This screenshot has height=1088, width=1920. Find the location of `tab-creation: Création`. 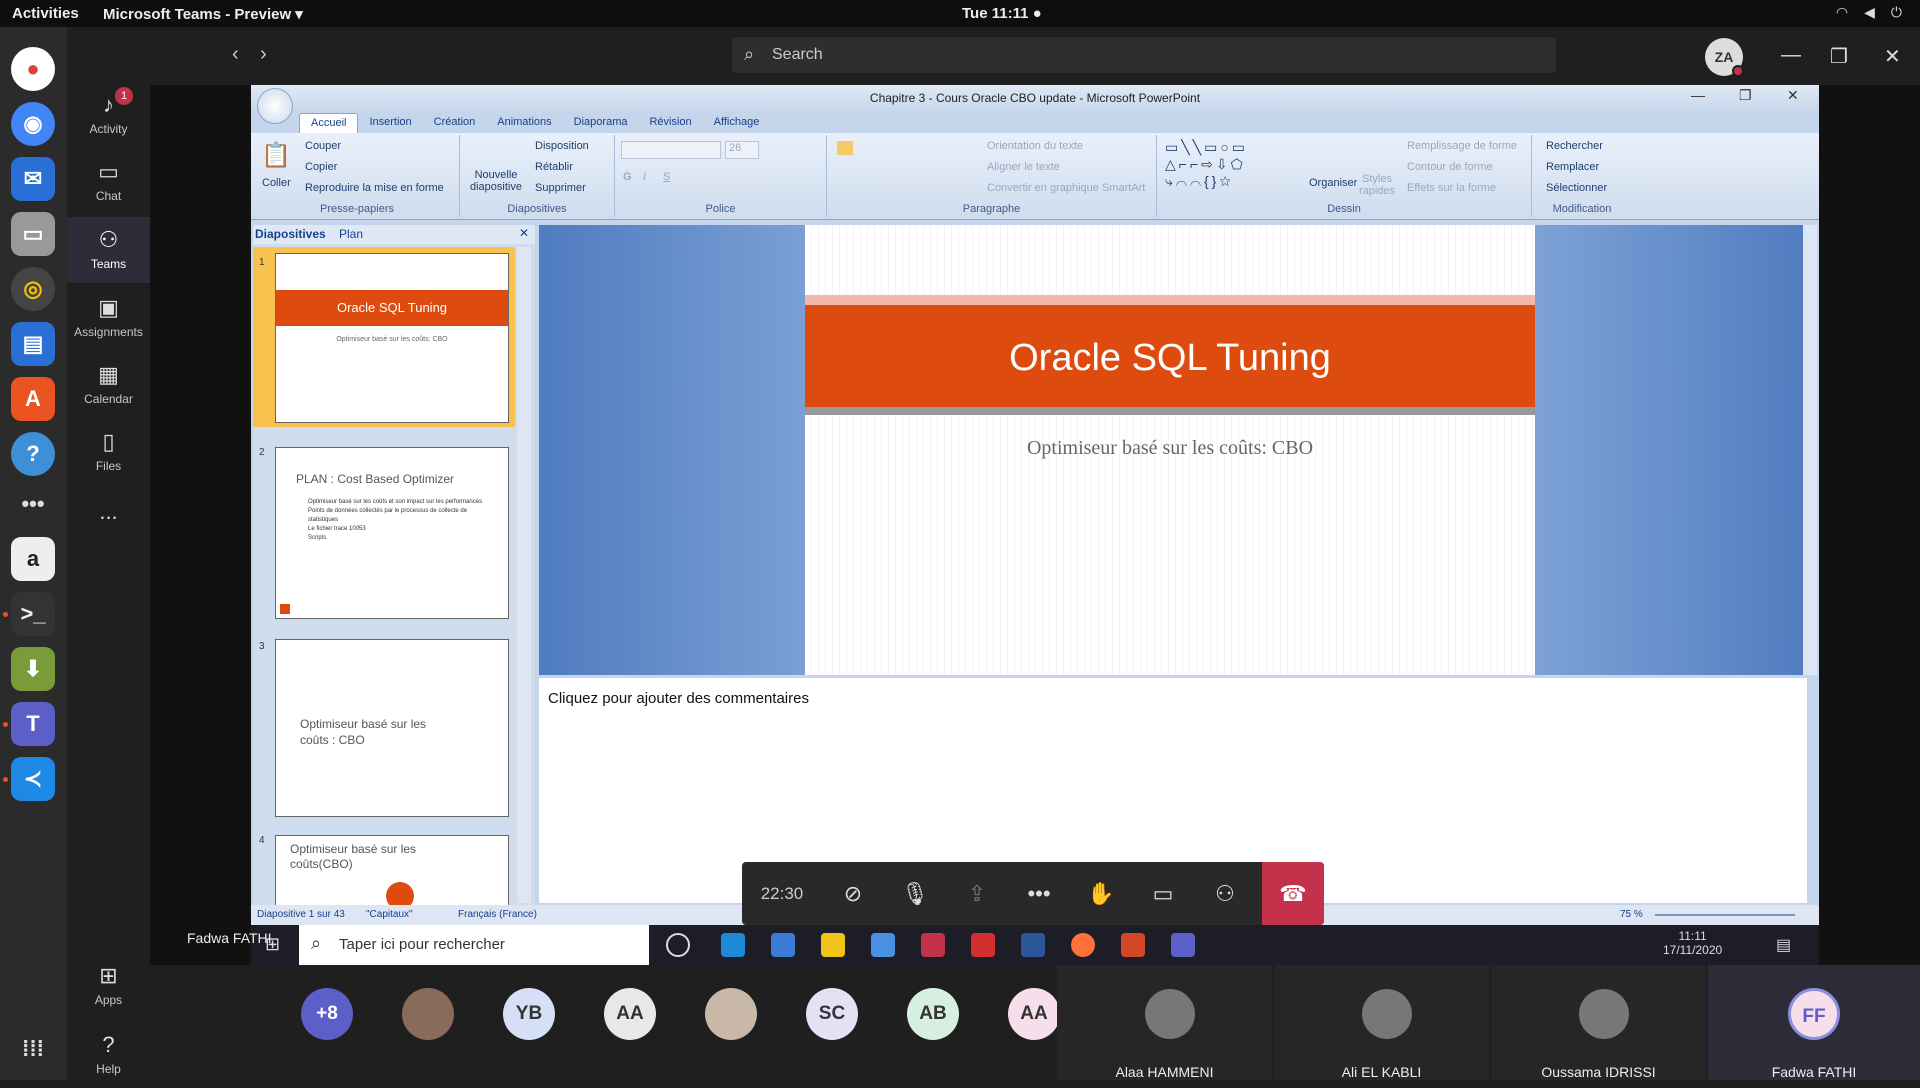

tab-creation: Création is located at coordinates (455, 123).